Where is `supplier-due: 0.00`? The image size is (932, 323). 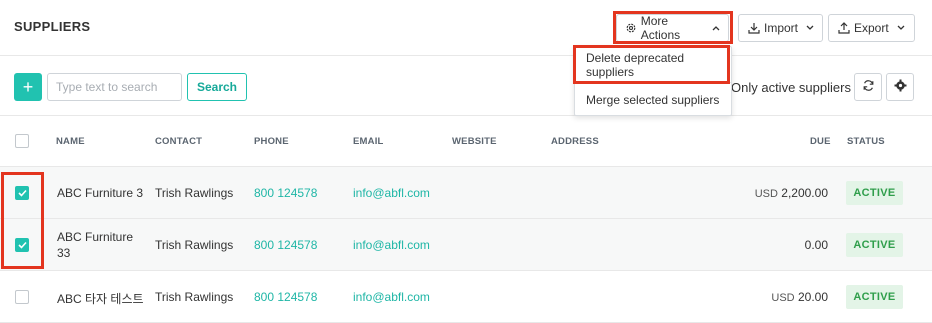 supplier-due: 0.00 is located at coordinates (816, 245).